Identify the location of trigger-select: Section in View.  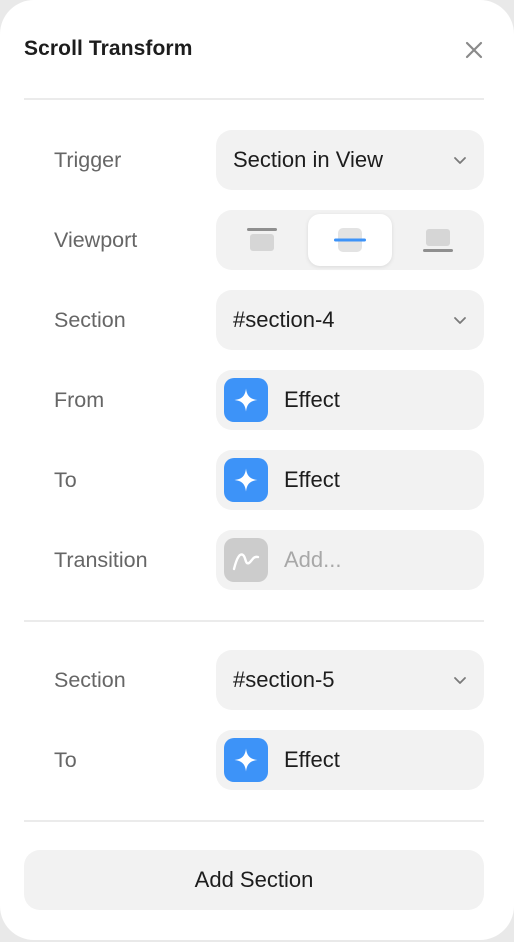
(350, 160).